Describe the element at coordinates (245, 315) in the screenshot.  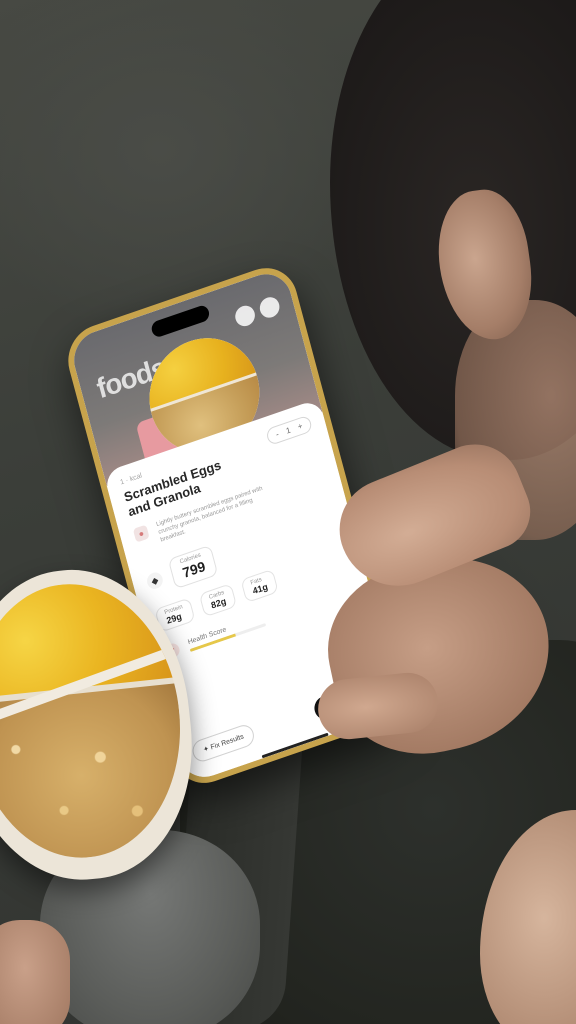
I see `share-icon` at that location.